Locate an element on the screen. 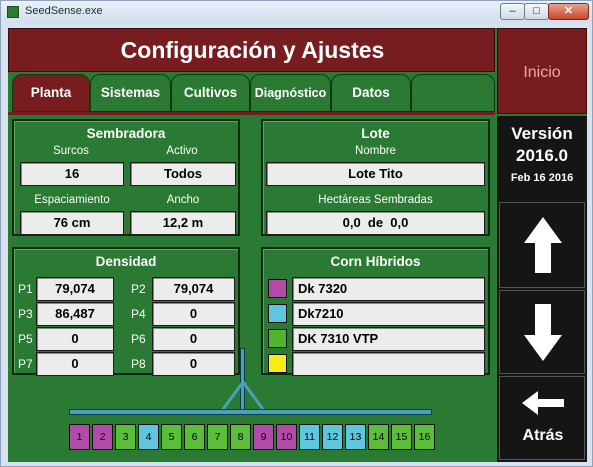  p3-label: P3 is located at coordinates (25, 314).